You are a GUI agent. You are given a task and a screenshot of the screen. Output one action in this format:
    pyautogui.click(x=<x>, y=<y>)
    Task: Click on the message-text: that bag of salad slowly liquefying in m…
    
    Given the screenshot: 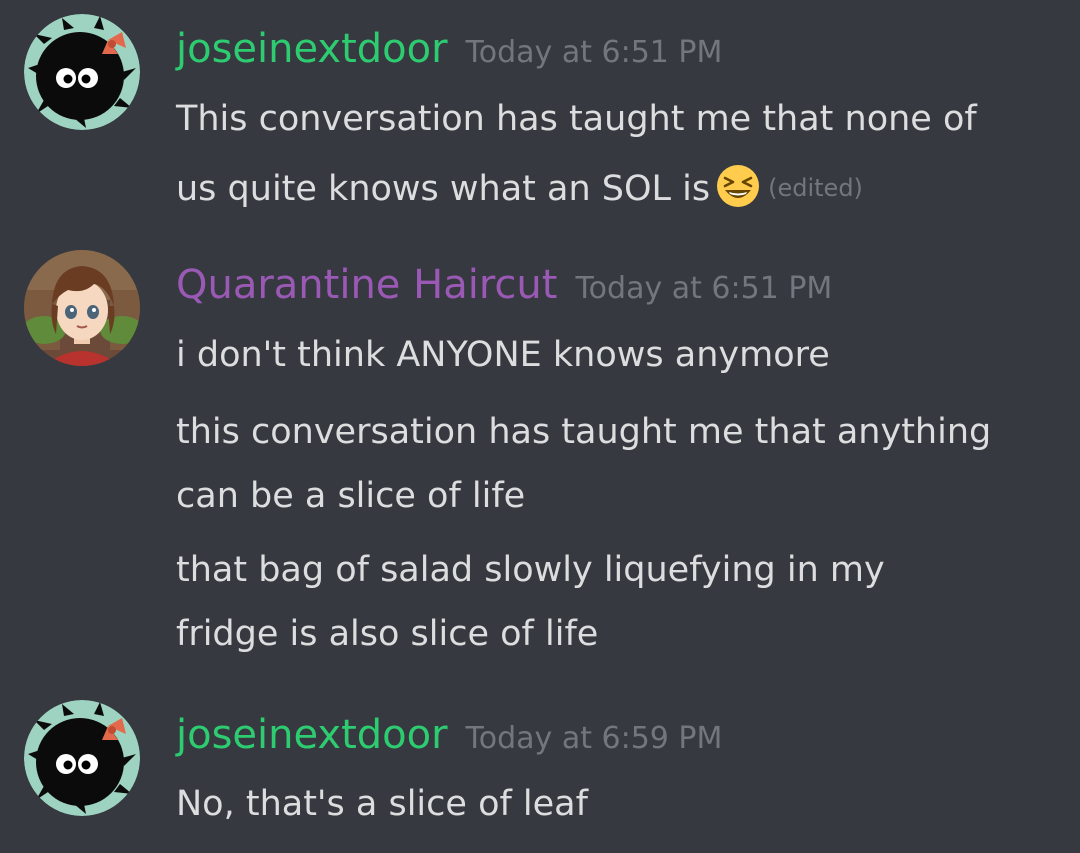 What is the action you would take?
    pyautogui.click(x=530, y=570)
    